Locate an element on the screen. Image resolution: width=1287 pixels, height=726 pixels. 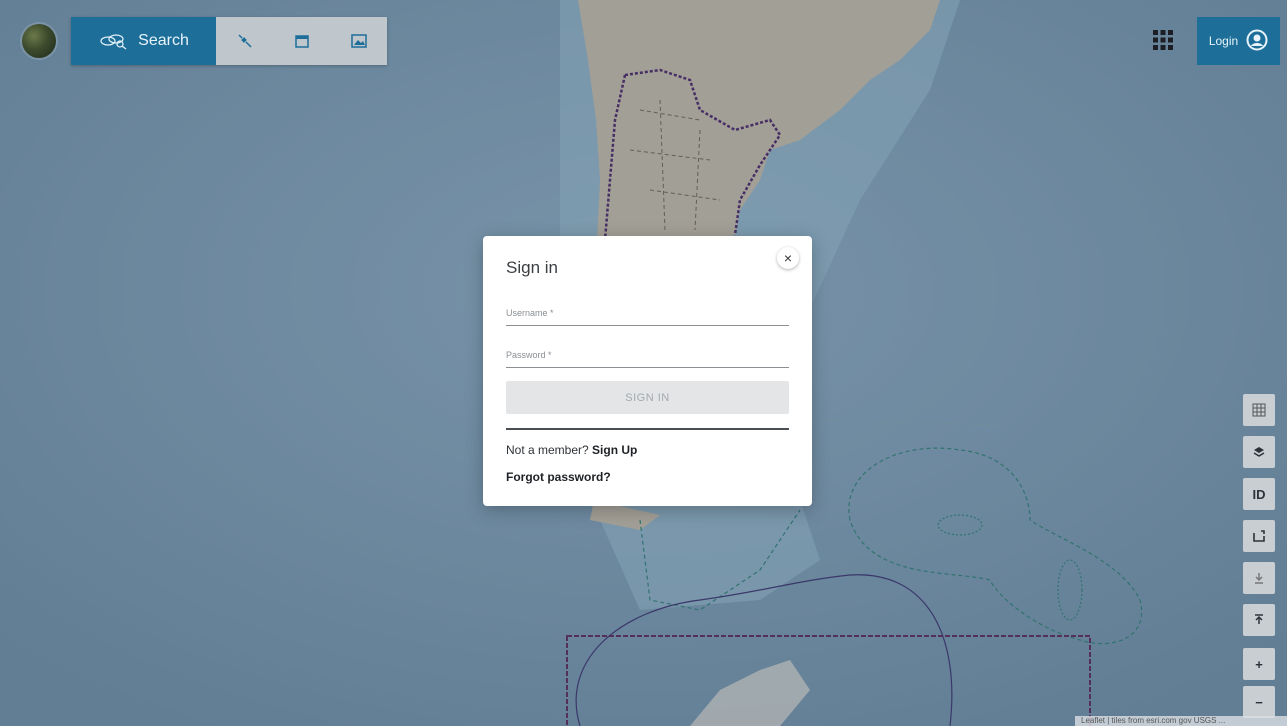
forgot-password-link: Forgot password? is located at coordinates (558, 477).